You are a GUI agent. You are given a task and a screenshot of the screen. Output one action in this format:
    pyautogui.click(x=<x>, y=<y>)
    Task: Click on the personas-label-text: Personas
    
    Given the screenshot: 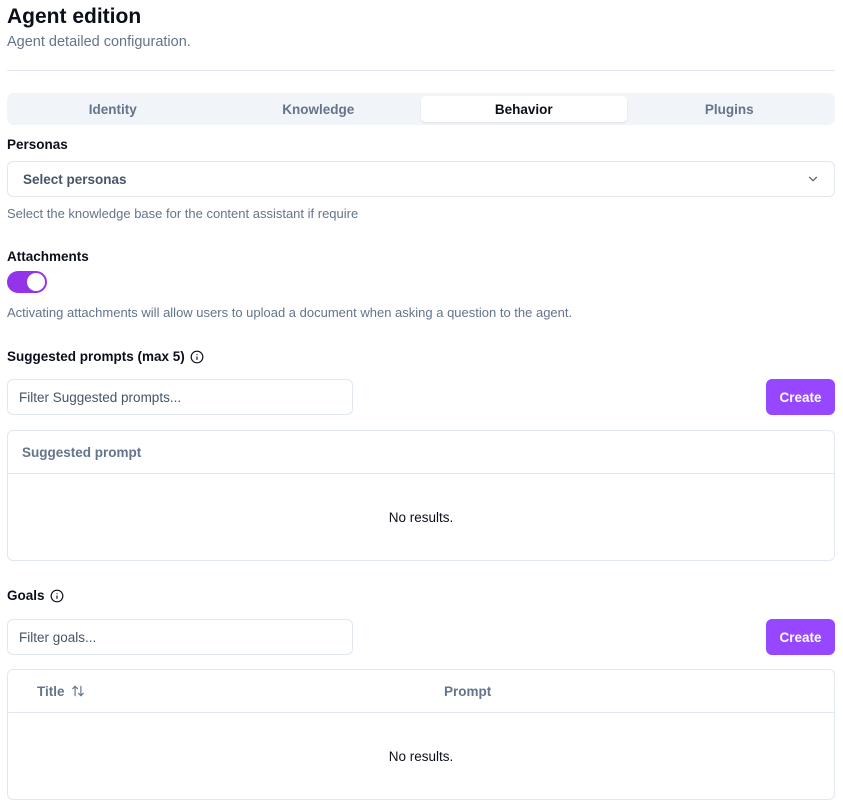 What is the action you would take?
    pyautogui.click(x=37, y=144)
    